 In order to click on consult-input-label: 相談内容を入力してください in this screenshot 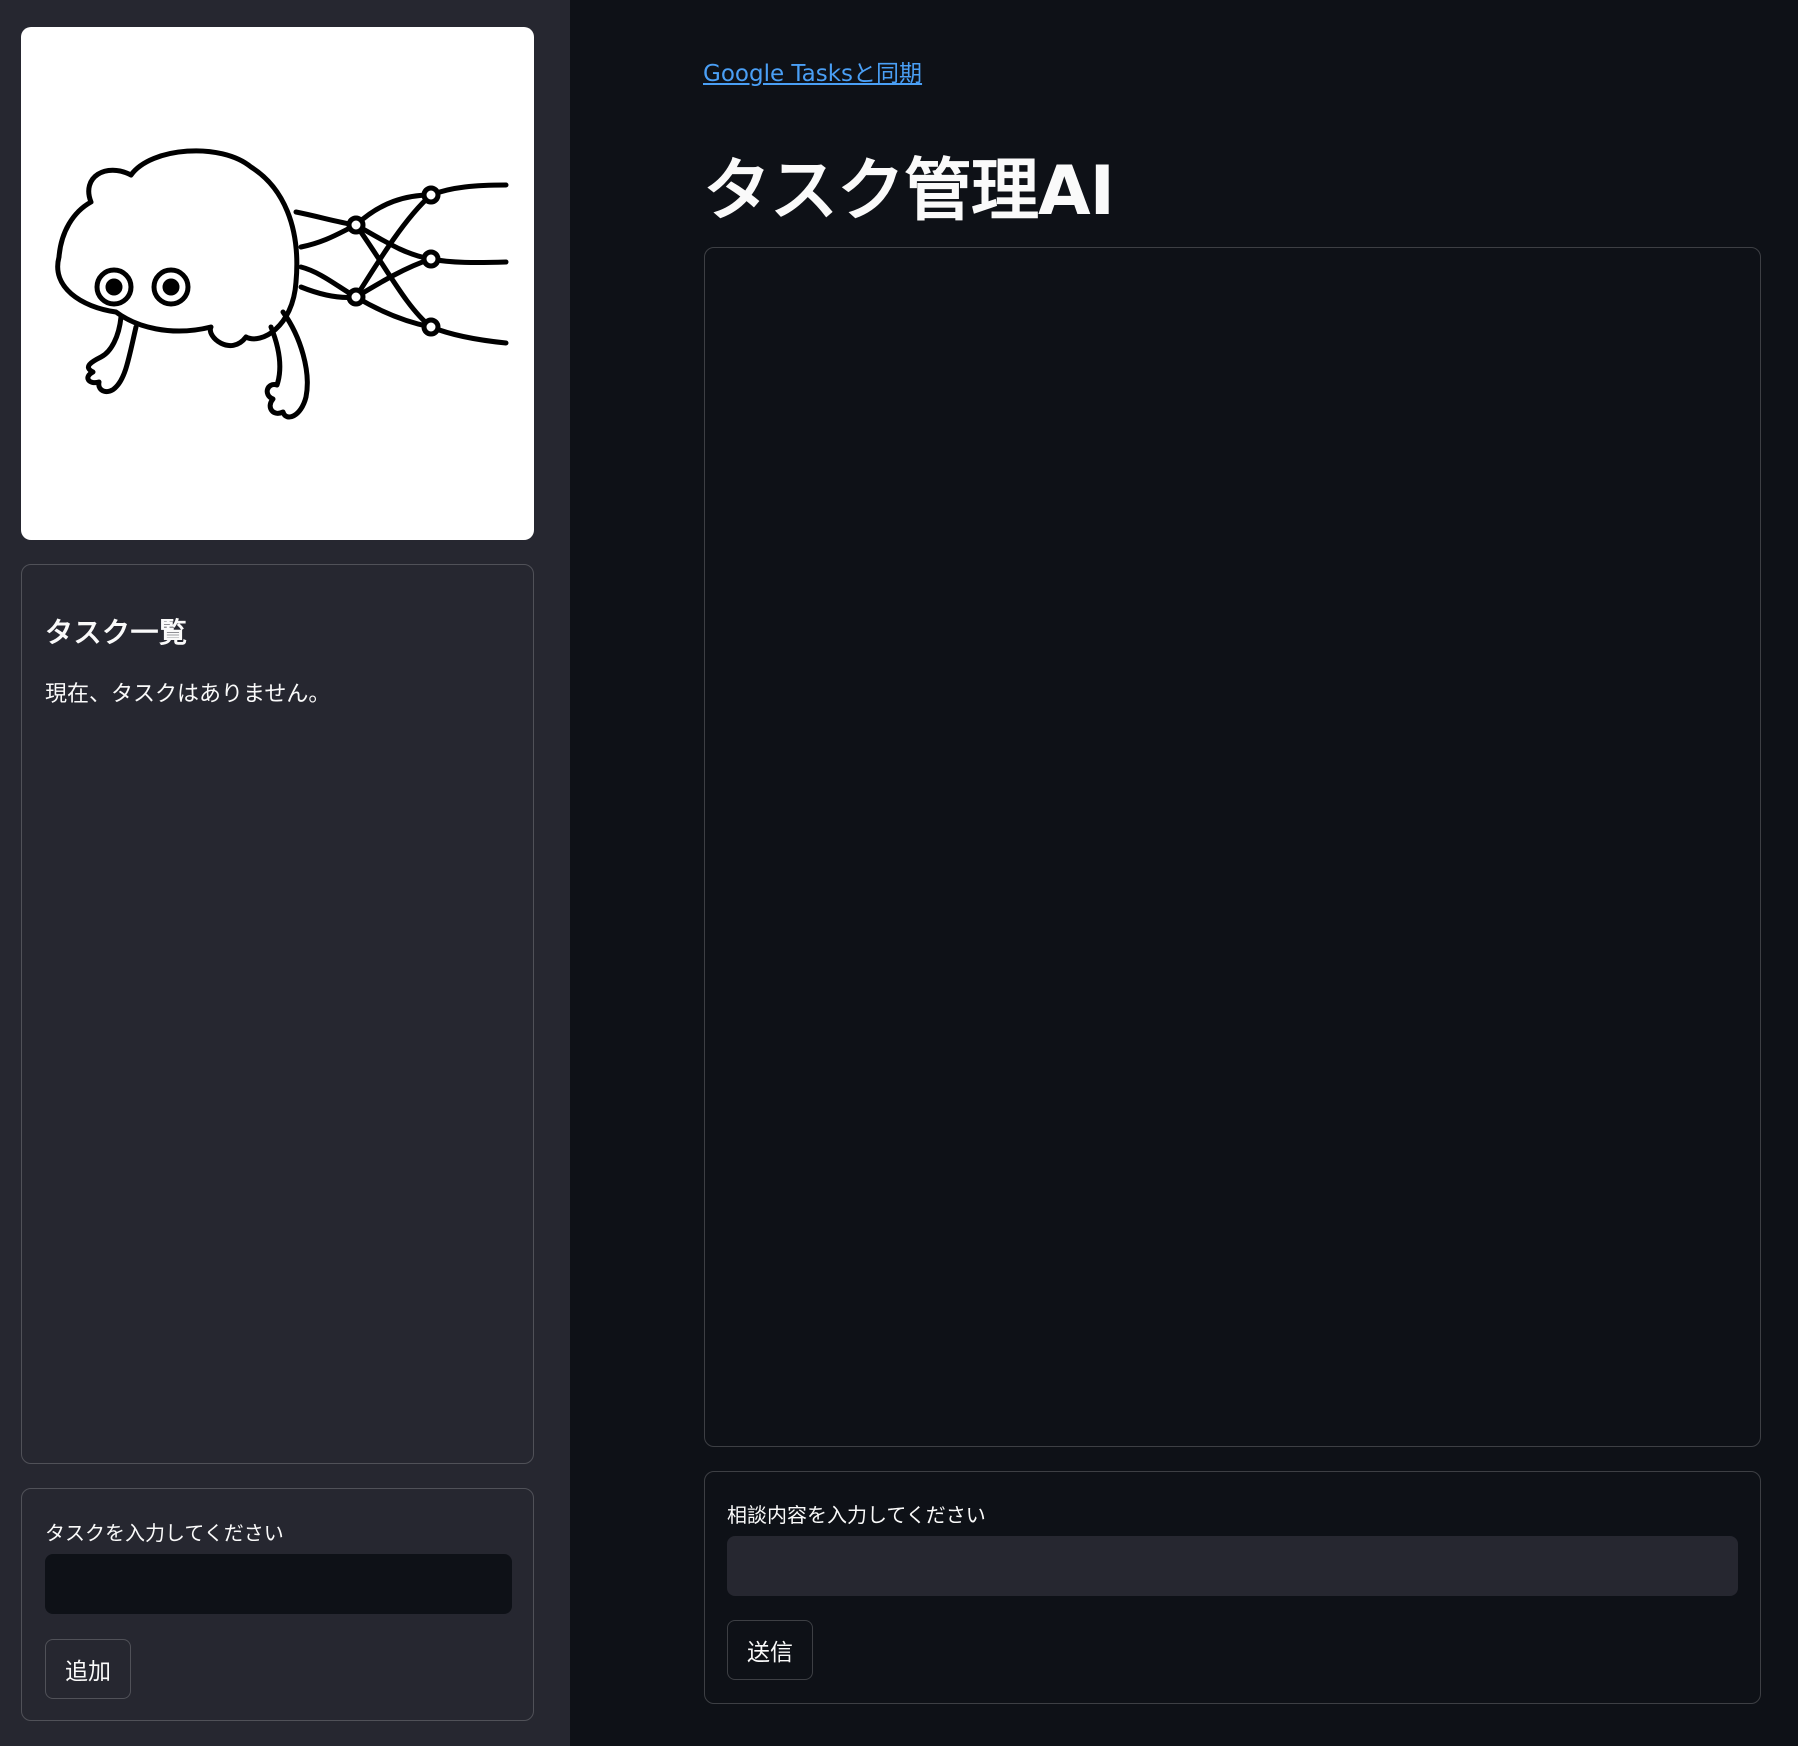, I will do `click(856, 1515)`.